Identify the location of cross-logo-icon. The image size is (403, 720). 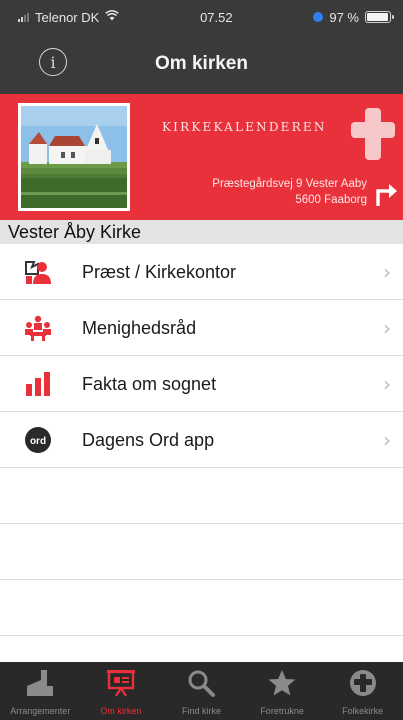
(373, 134).